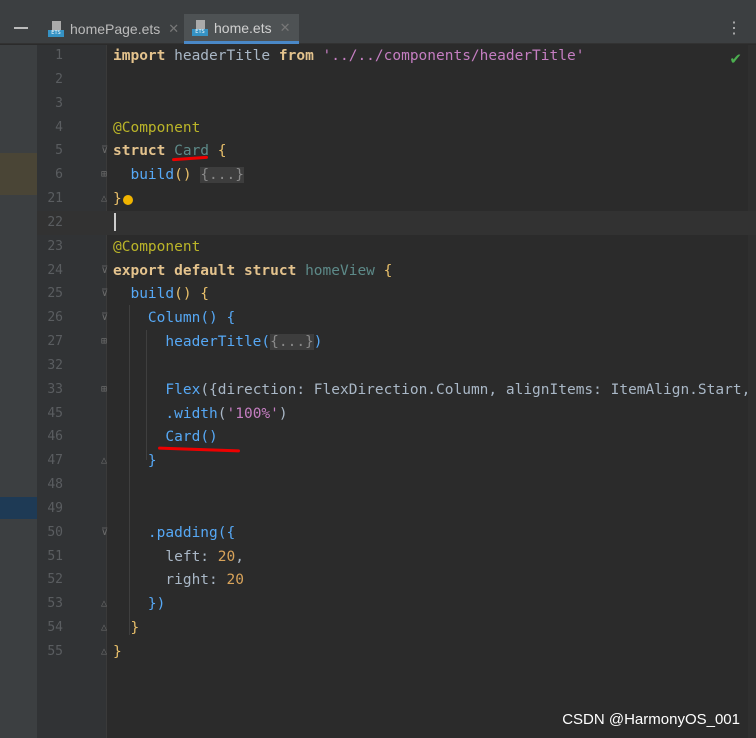 The image size is (756, 738). Describe the element at coordinates (128, 200) in the screenshot. I see `lightbulb-icon` at that location.